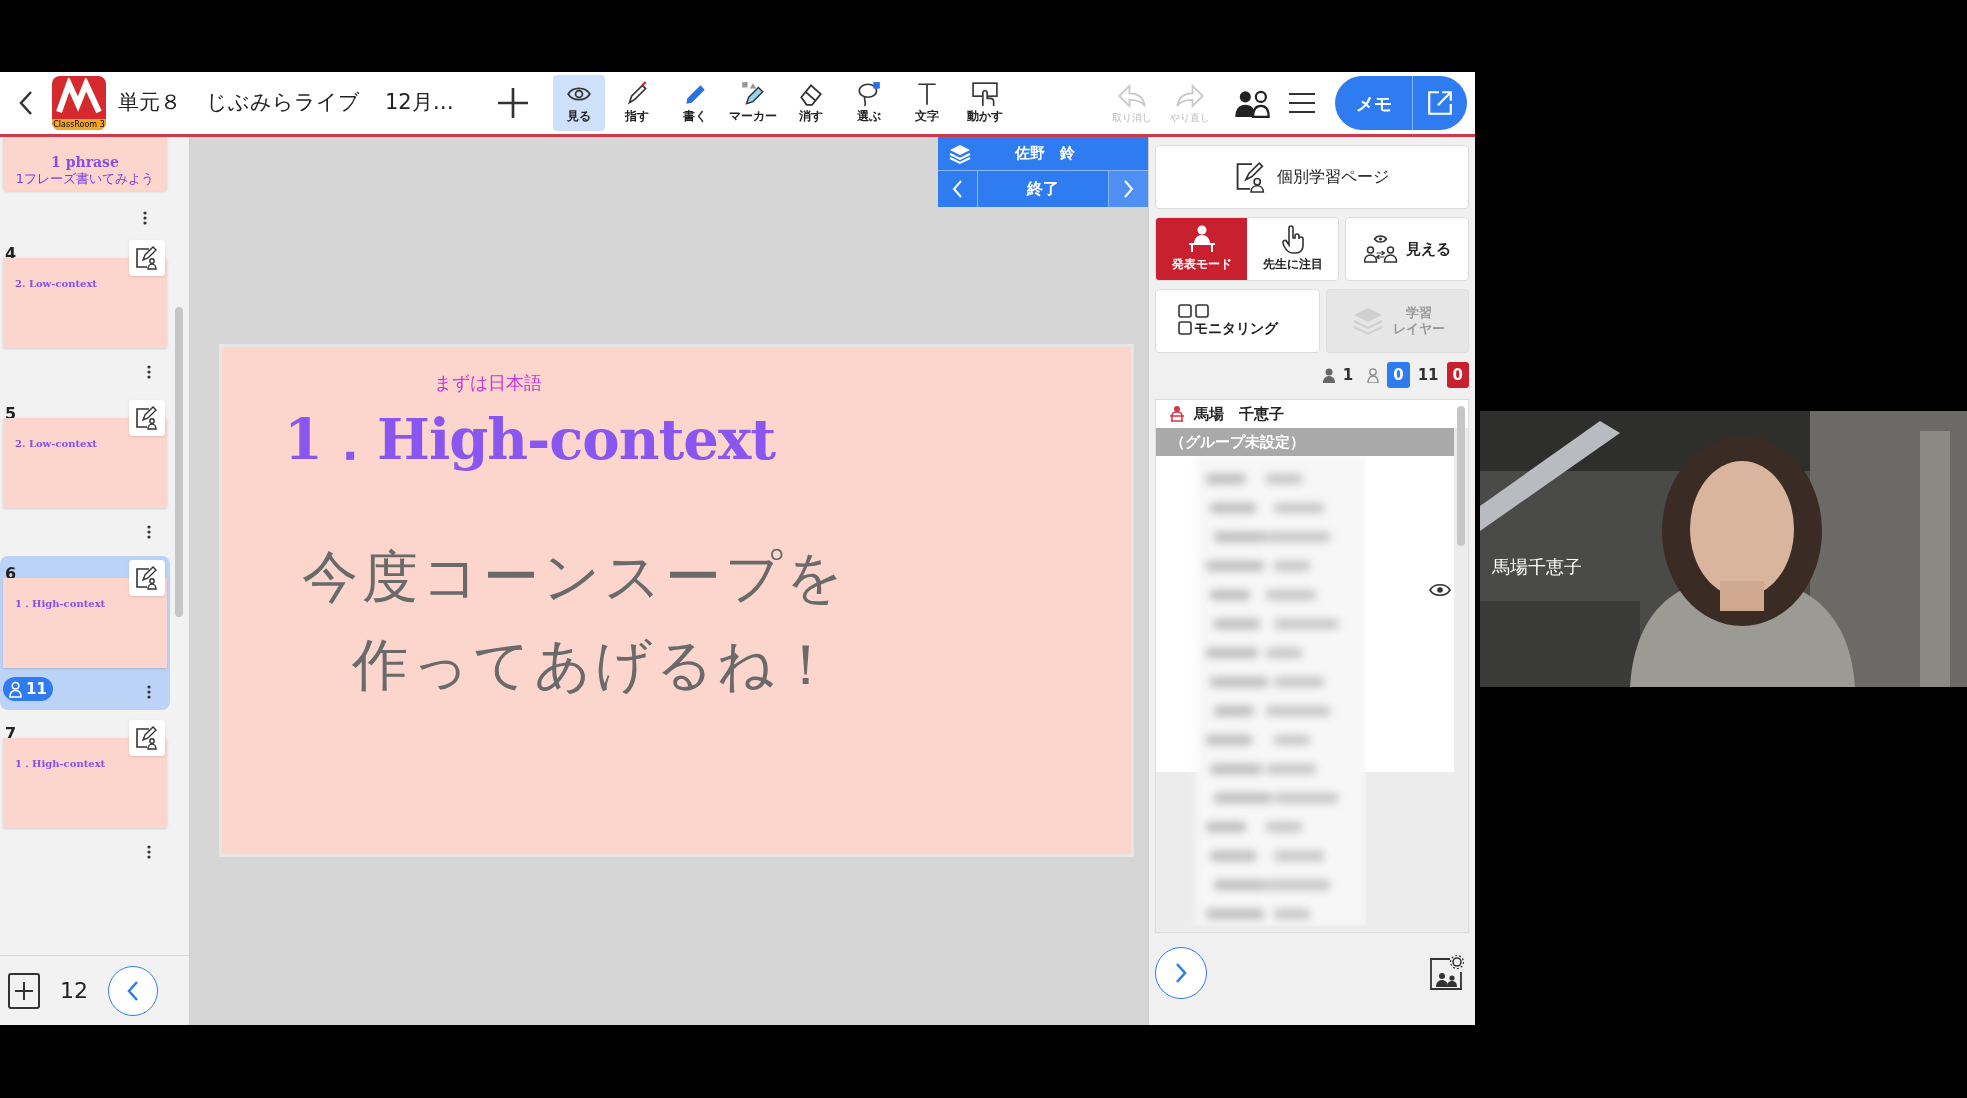  What do you see at coordinates (530, 439) in the screenshot?
I see `slide-title: 1．High-context` at bounding box center [530, 439].